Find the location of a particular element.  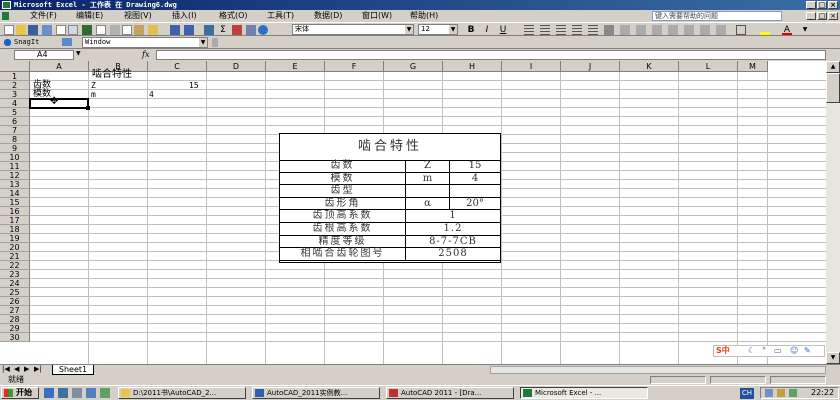

row-header-19: 19 is located at coordinates (15, 238).